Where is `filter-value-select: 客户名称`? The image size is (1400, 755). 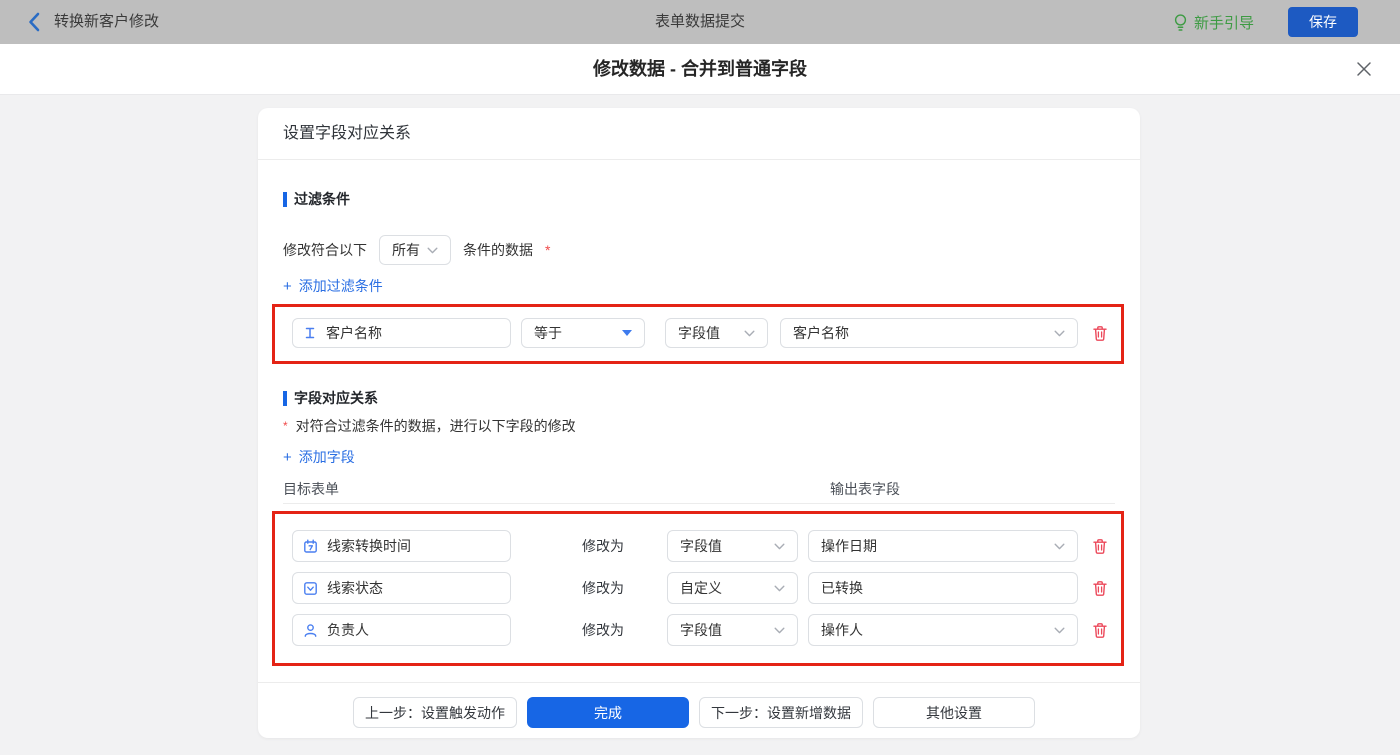 filter-value-select: 客户名称 is located at coordinates (929, 333).